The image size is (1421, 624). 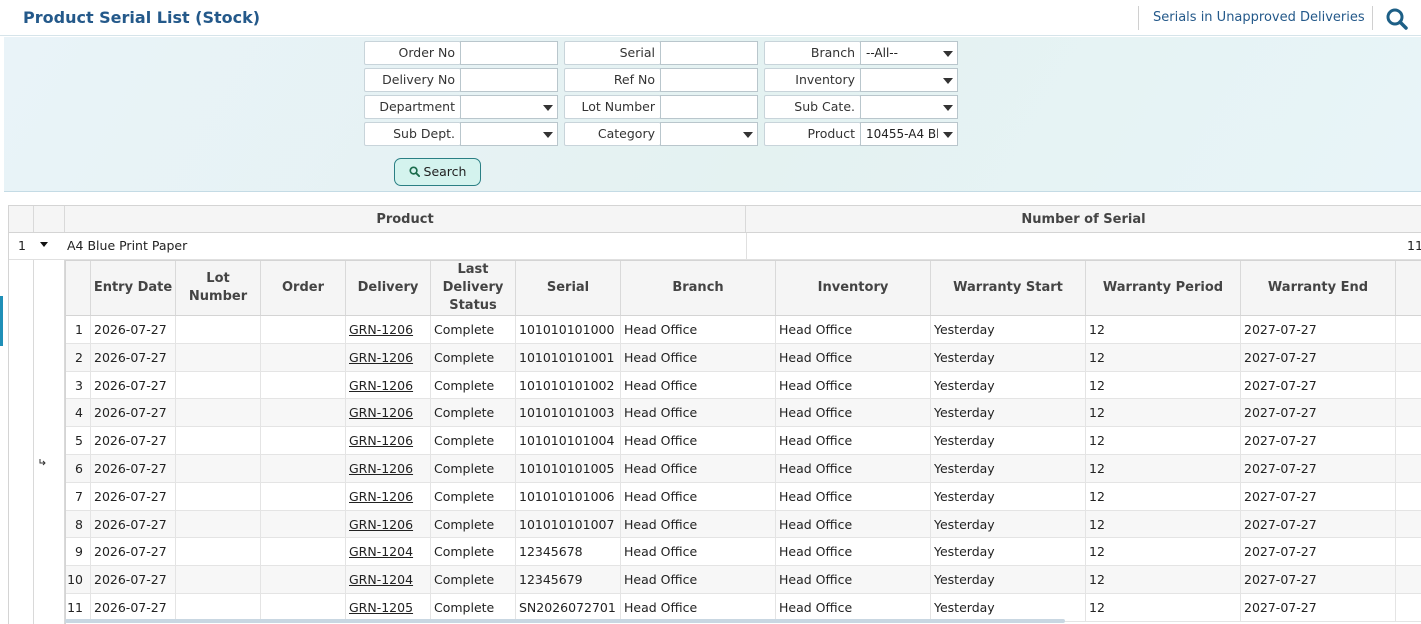 I want to click on row-number: 6, so click(x=78, y=468).